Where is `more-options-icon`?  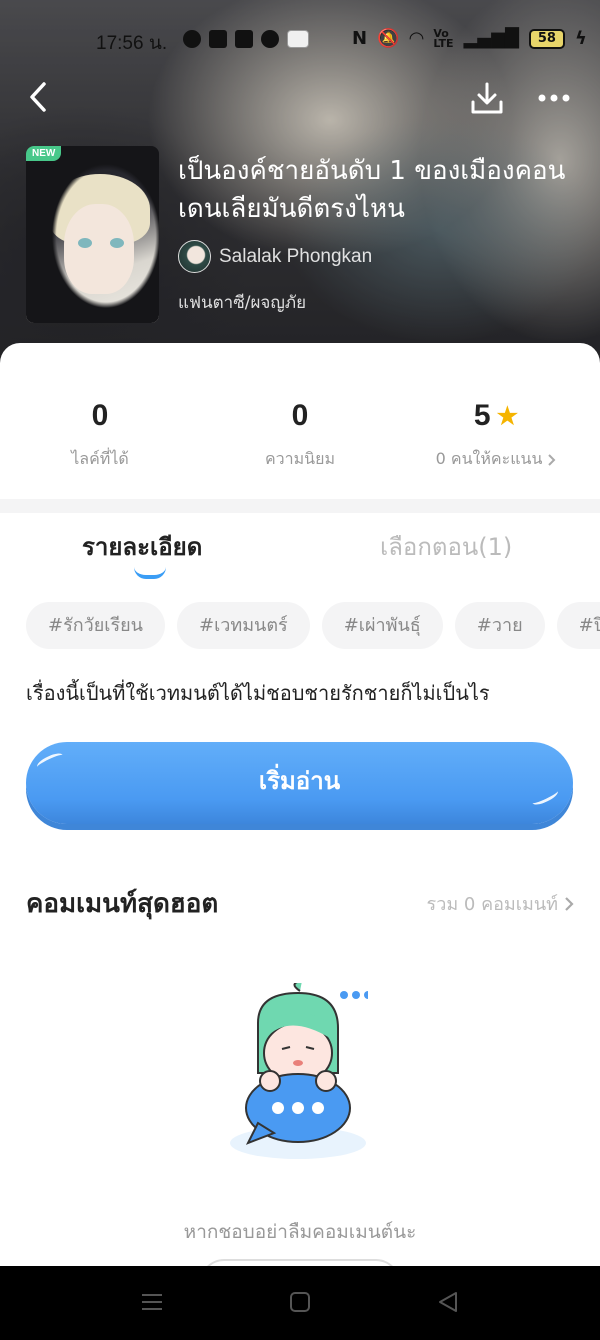 more-options-icon is located at coordinates (554, 98).